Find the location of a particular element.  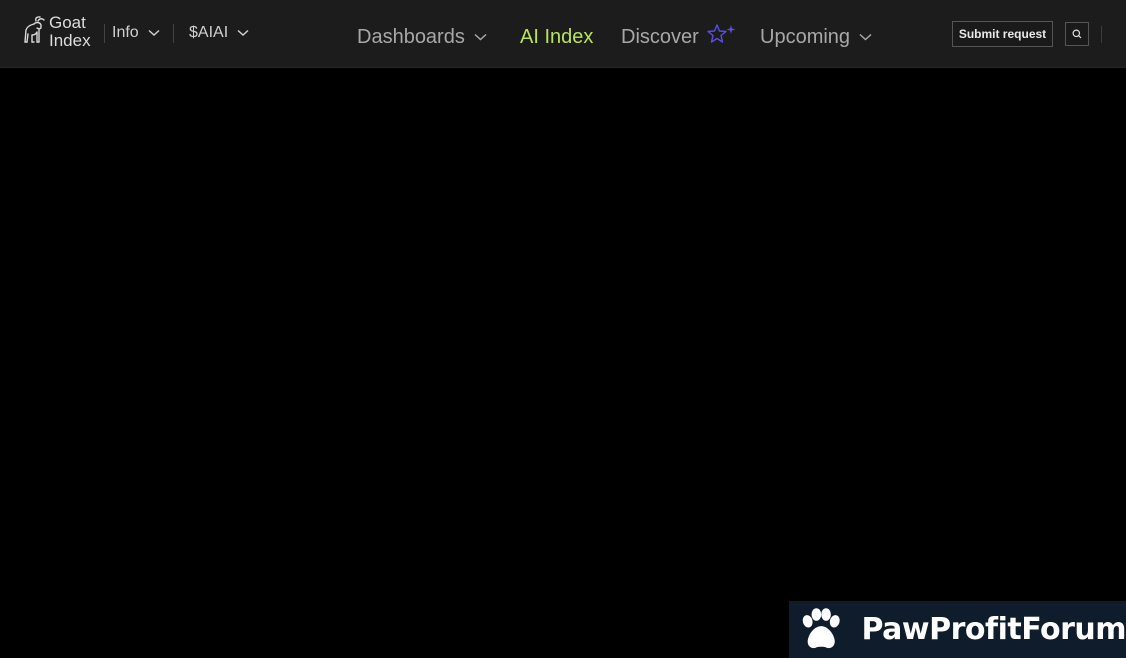

nav-upcoming: Upcoming is located at coordinates (816, 37).